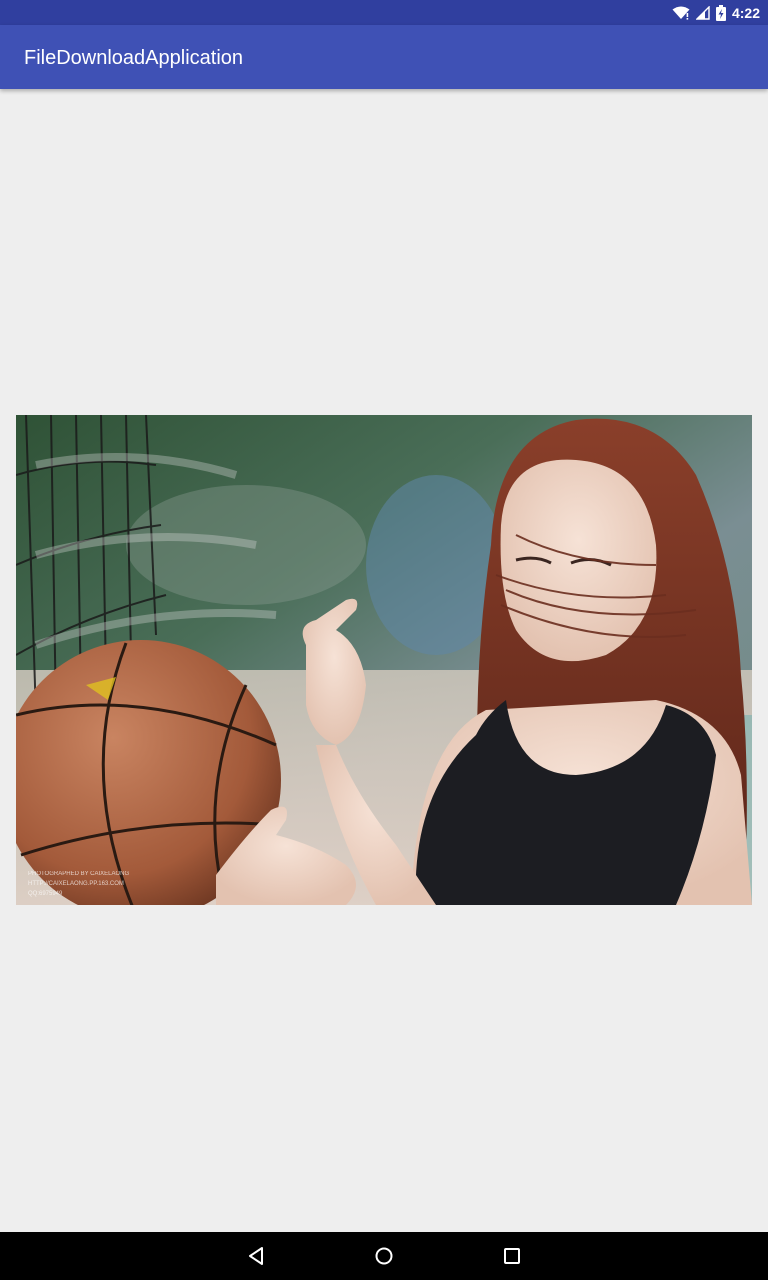  I want to click on navigation-bar, so click(384, 1256).